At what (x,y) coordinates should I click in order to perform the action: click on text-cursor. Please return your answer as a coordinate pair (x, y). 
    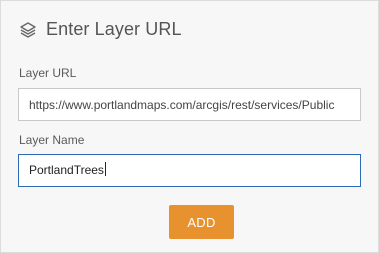
    Looking at the image, I should click on (105, 169).